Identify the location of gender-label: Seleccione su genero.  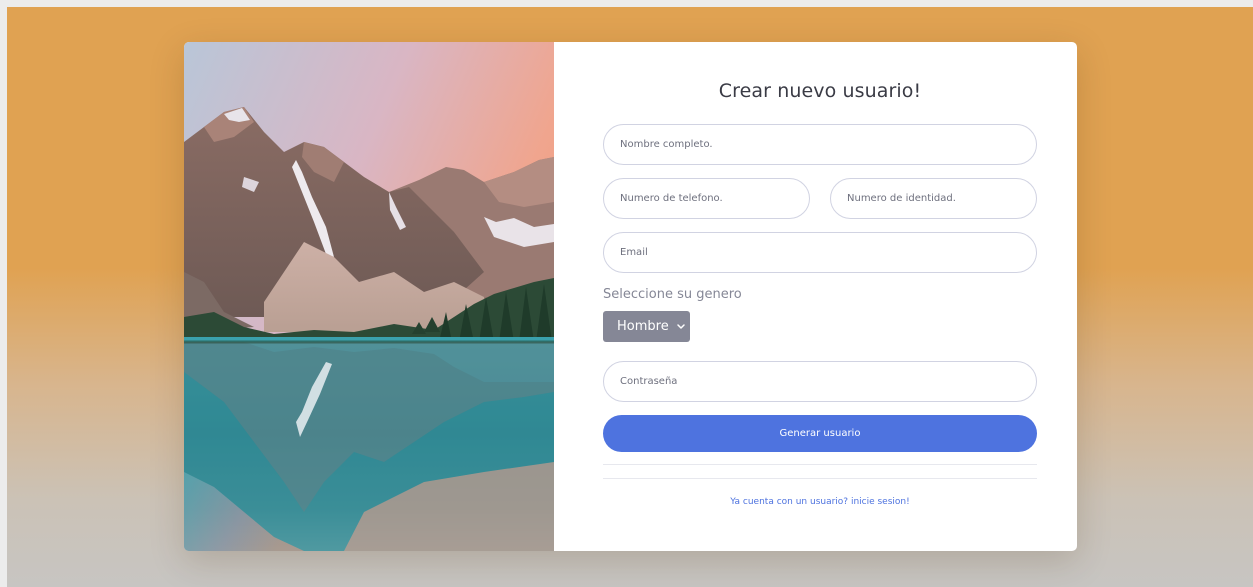
(672, 294).